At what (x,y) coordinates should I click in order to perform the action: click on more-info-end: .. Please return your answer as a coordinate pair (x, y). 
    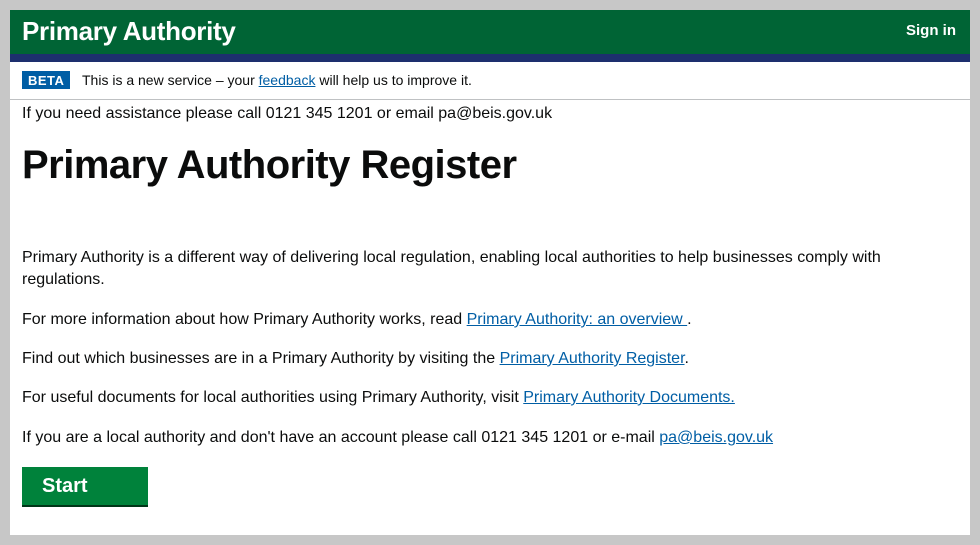
    Looking at the image, I should click on (689, 319).